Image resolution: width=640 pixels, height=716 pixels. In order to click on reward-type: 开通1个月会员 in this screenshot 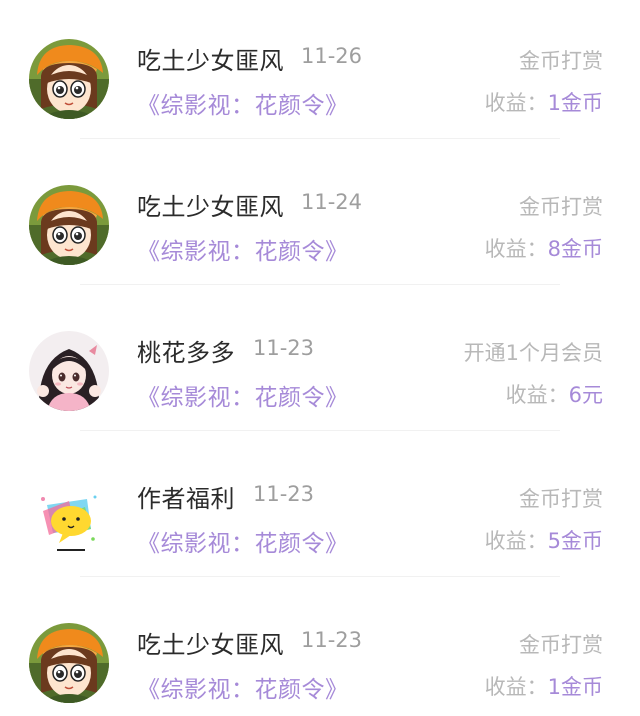, I will do `click(533, 353)`.